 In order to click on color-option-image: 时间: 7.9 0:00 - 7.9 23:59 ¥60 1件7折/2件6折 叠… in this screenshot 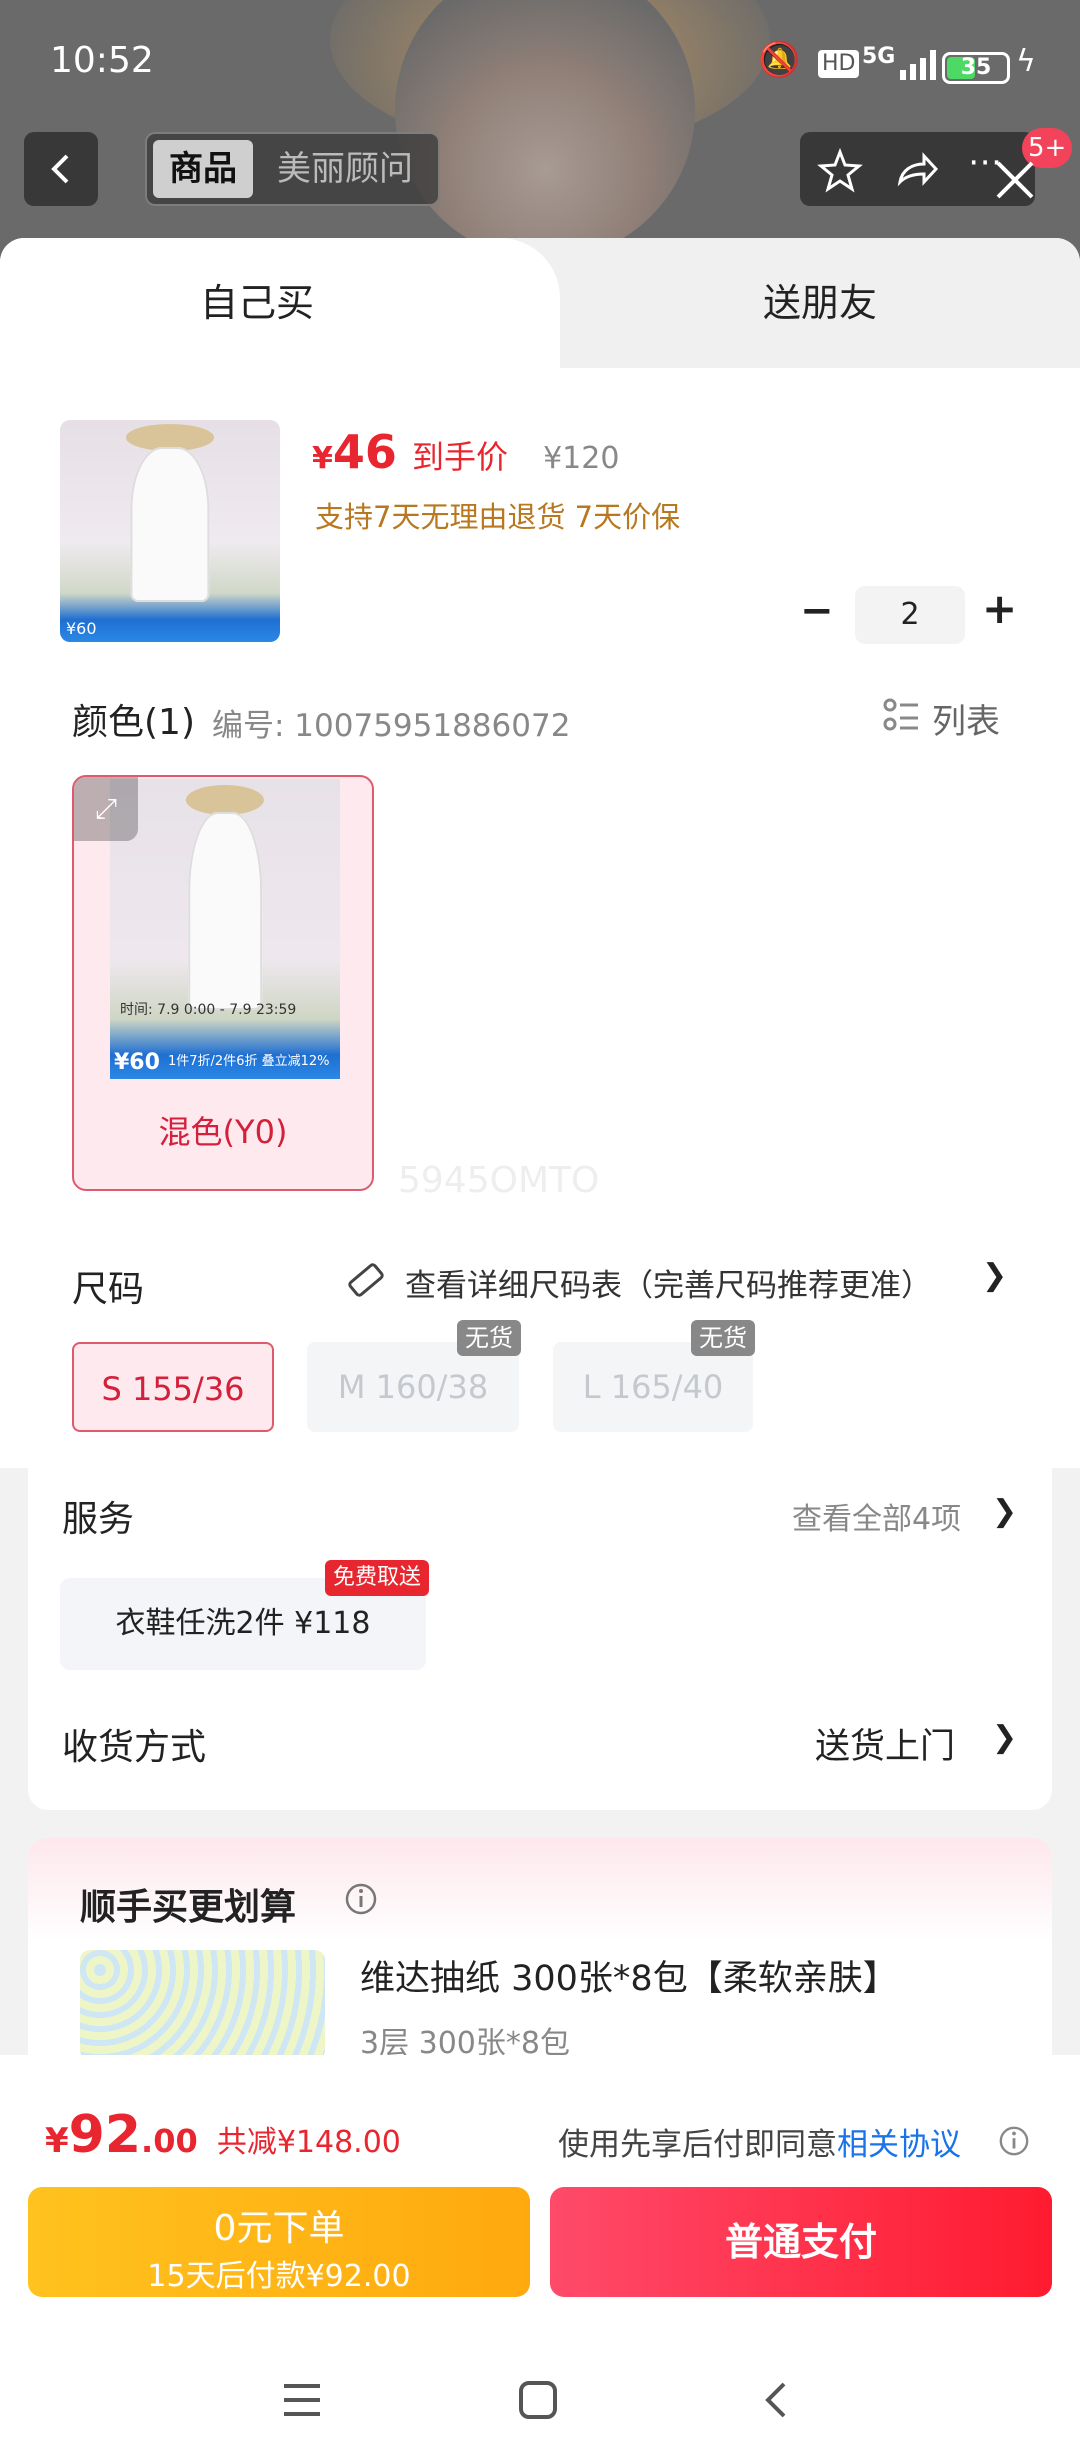, I will do `click(225, 929)`.